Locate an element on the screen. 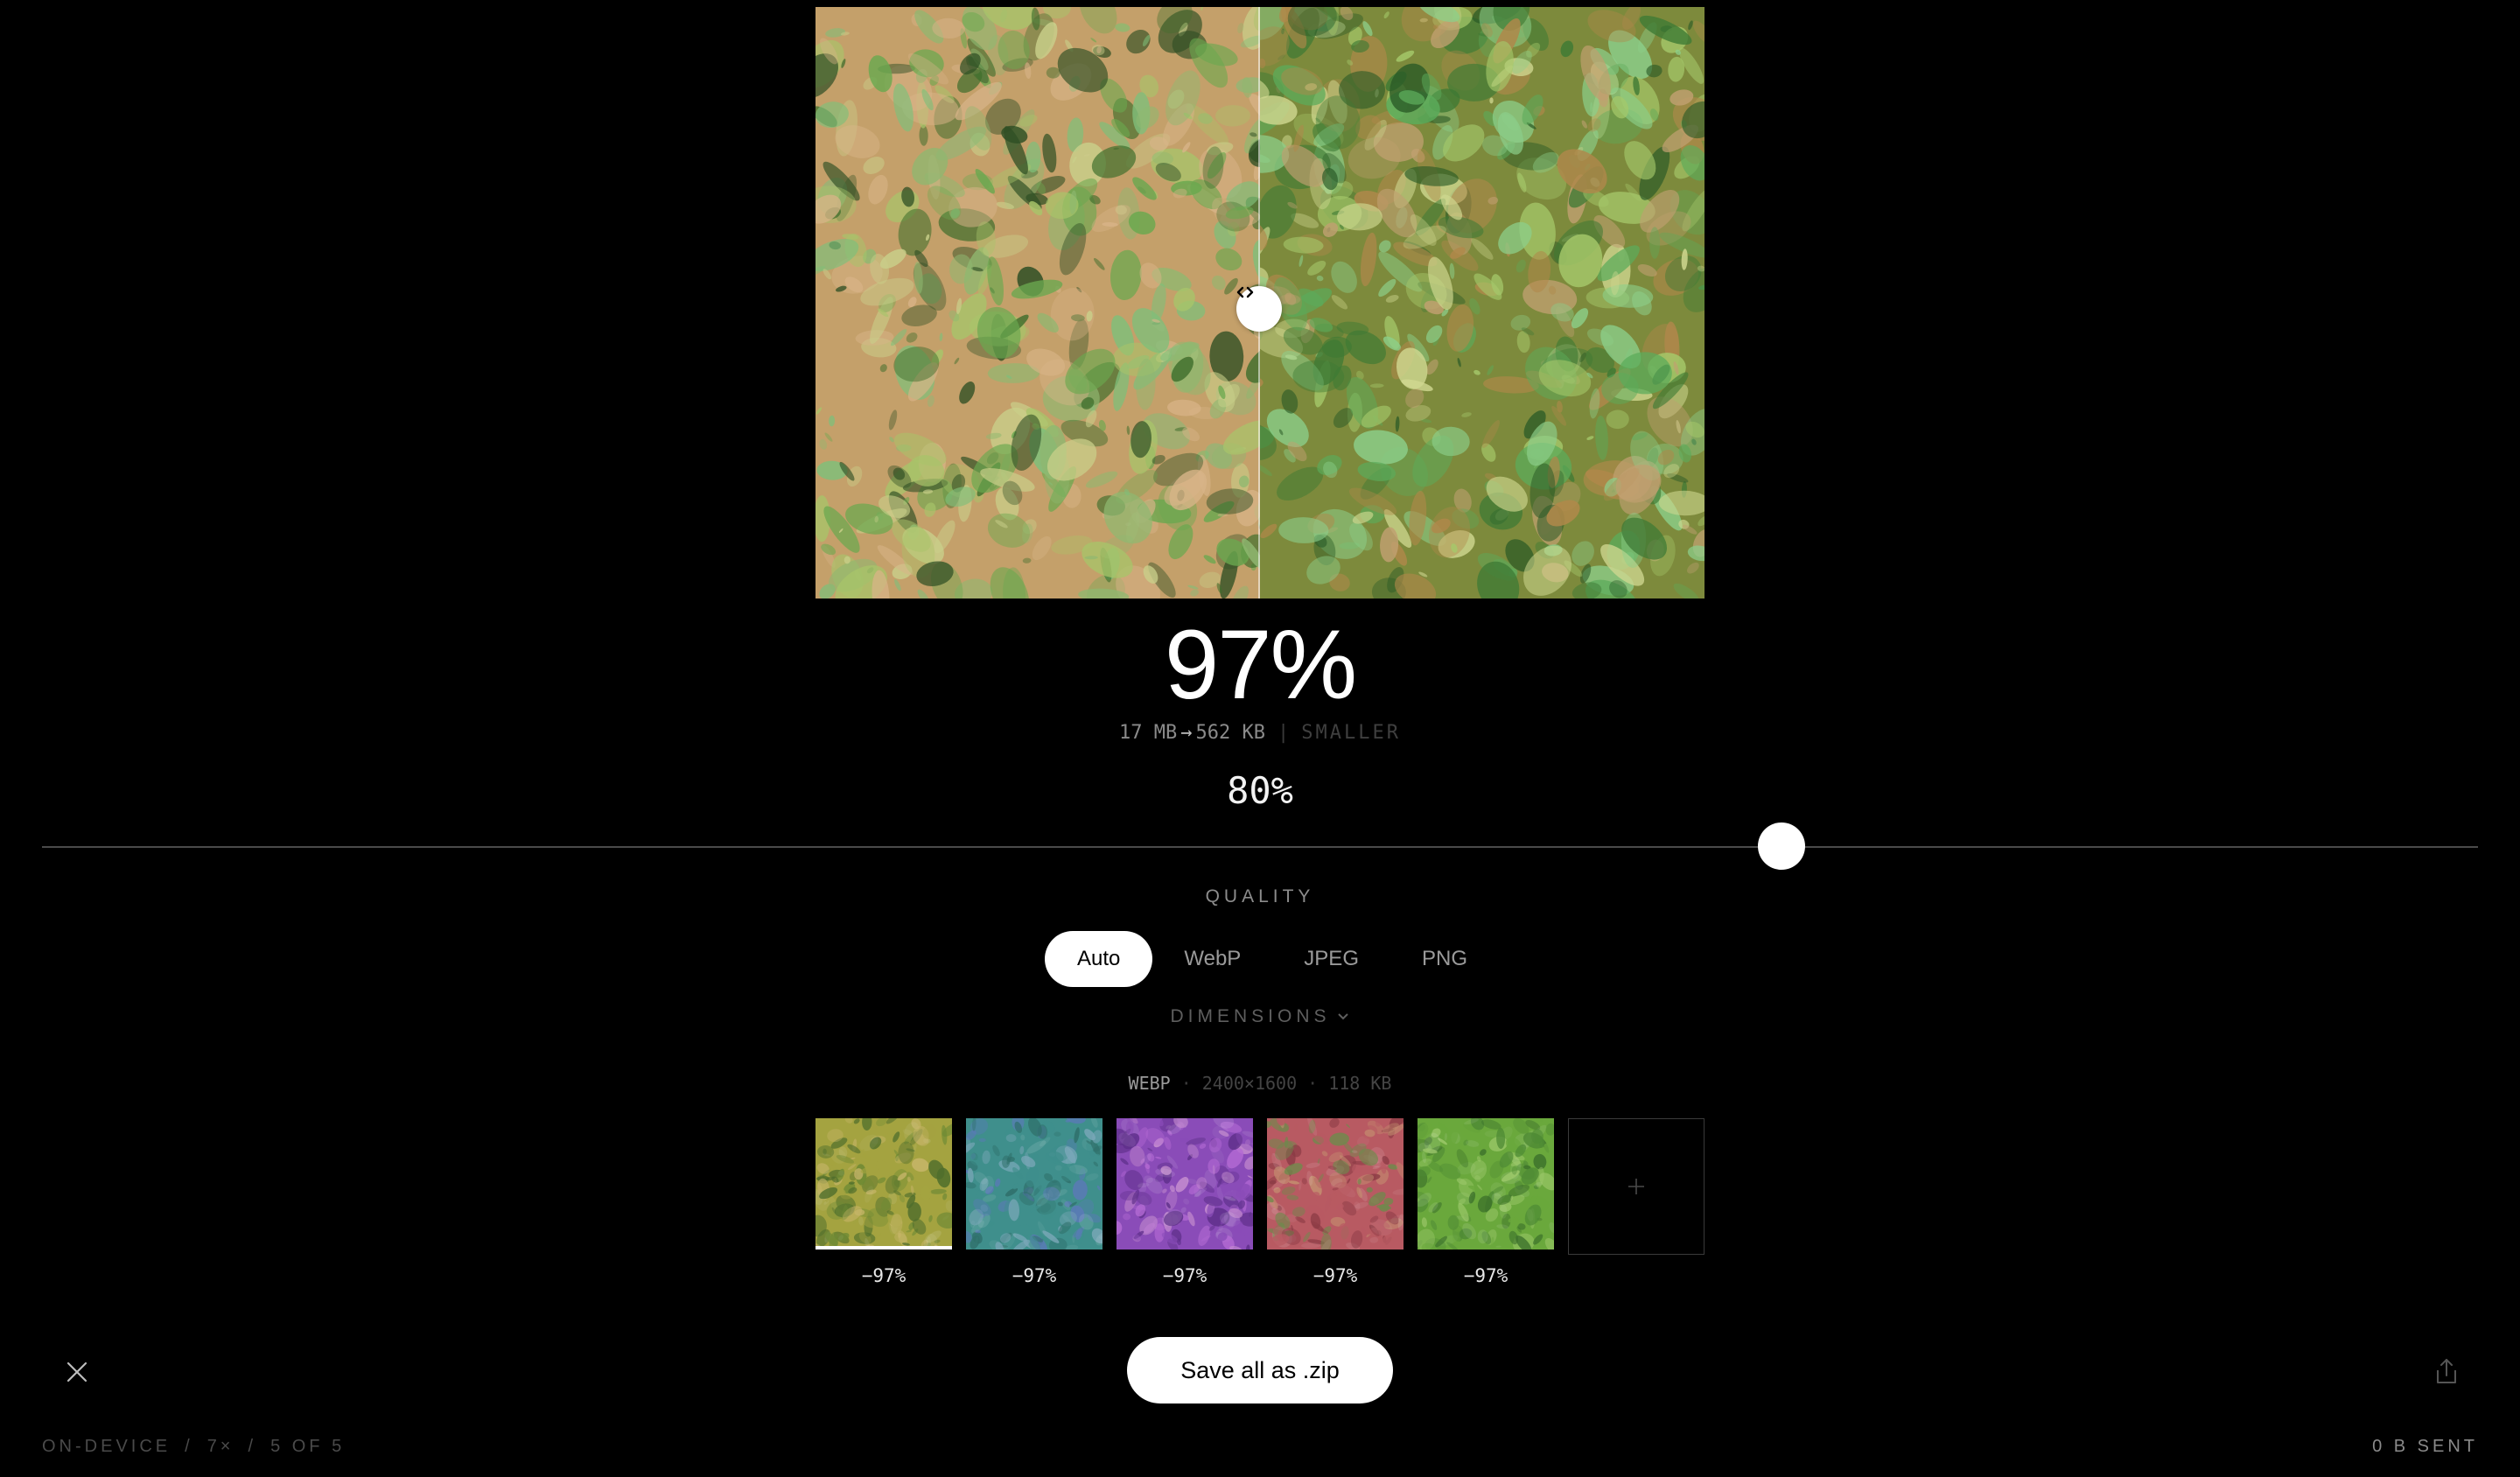  thumbnail-4: −97% is located at coordinates (1335, 1202).